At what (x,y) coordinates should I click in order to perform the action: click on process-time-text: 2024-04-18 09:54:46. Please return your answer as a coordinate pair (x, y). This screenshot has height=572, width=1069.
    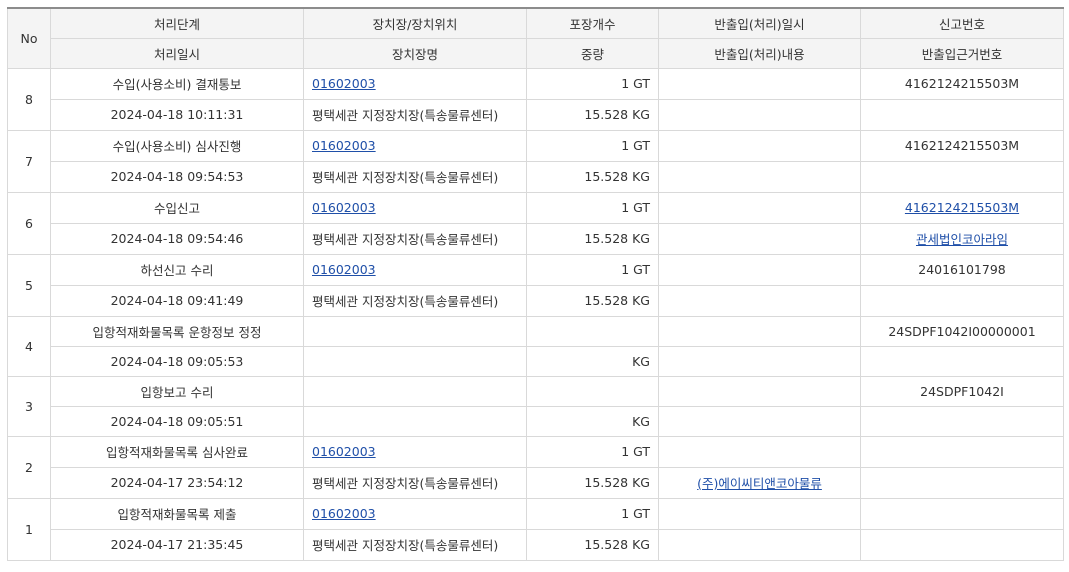
    Looking at the image, I should click on (177, 238).